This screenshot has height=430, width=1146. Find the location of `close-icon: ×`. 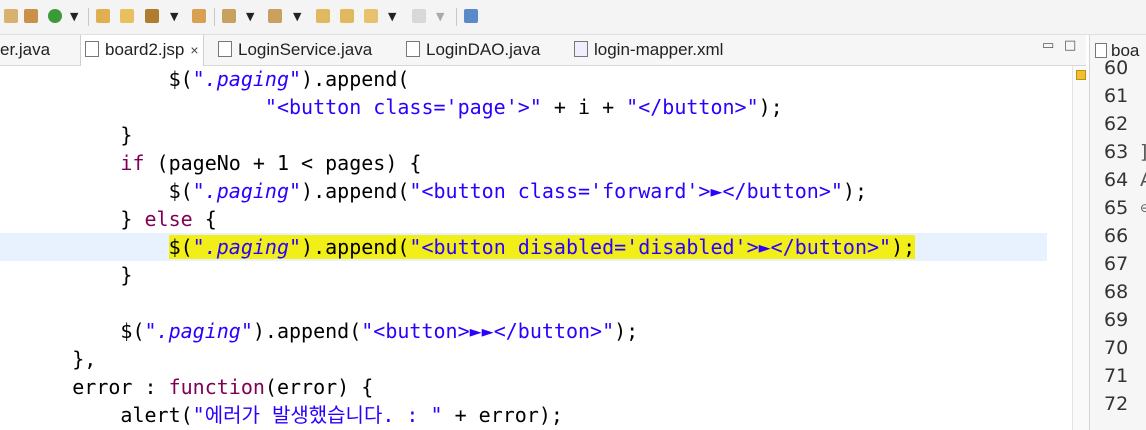

close-icon: × is located at coordinates (194, 50).